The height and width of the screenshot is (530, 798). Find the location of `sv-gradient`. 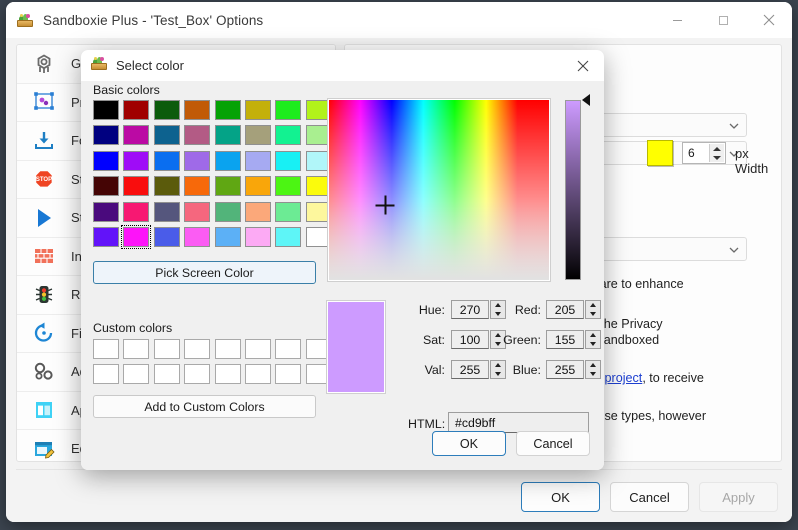

sv-gradient is located at coordinates (439, 190).